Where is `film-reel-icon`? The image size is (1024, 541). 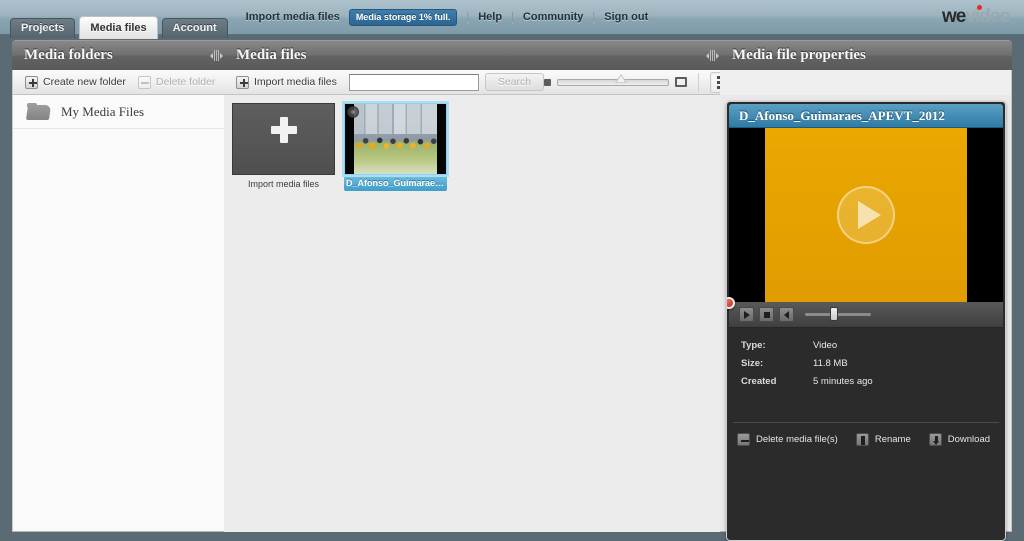
film-reel-icon is located at coordinates (353, 112).